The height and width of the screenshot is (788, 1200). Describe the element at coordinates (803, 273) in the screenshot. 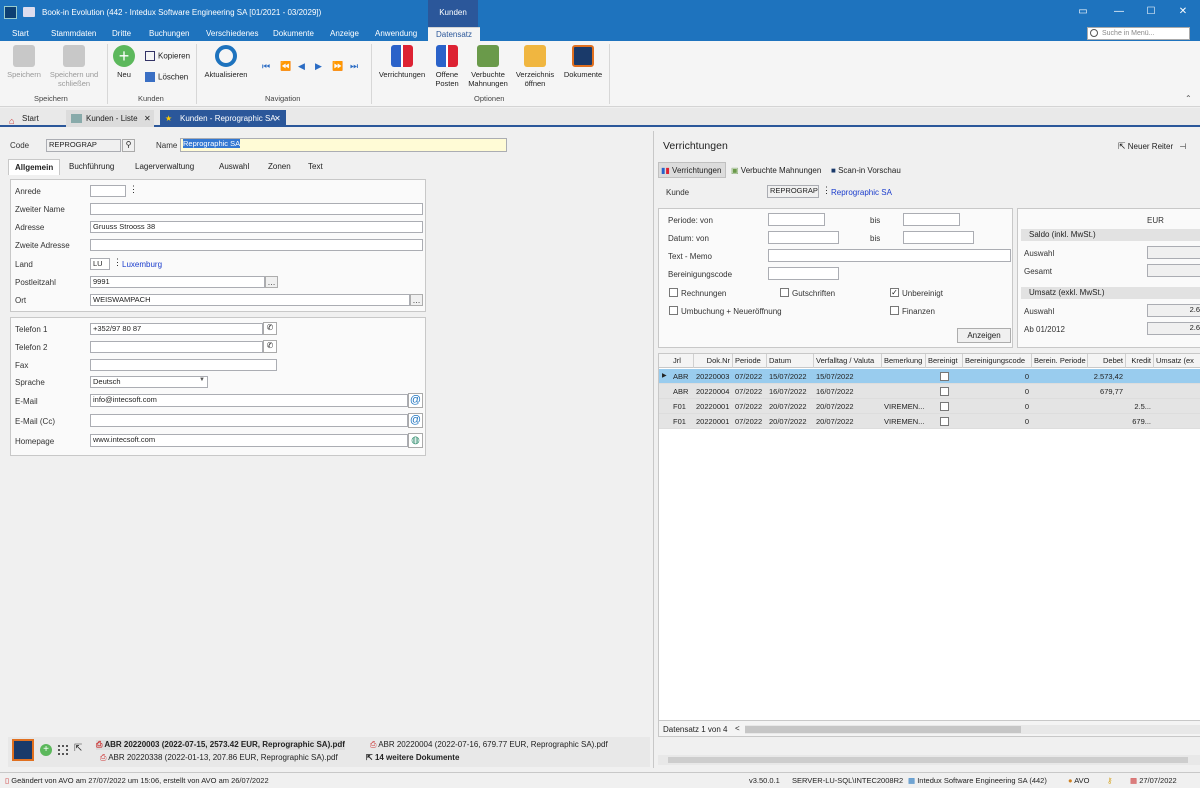

I see `bereinigung-field` at that location.